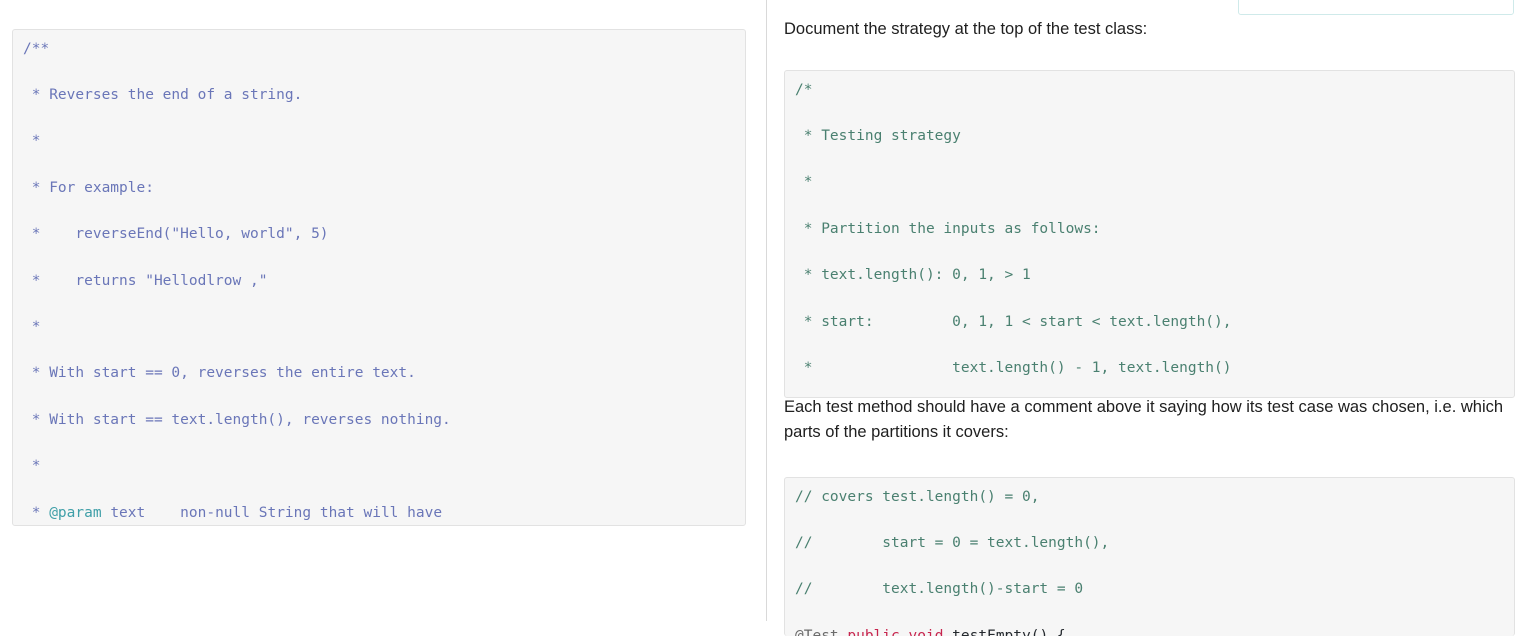  What do you see at coordinates (952, 542) in the screenshot?
I see `code-token: // start = 0 = text.length(),` at bounding box center [952, 542].